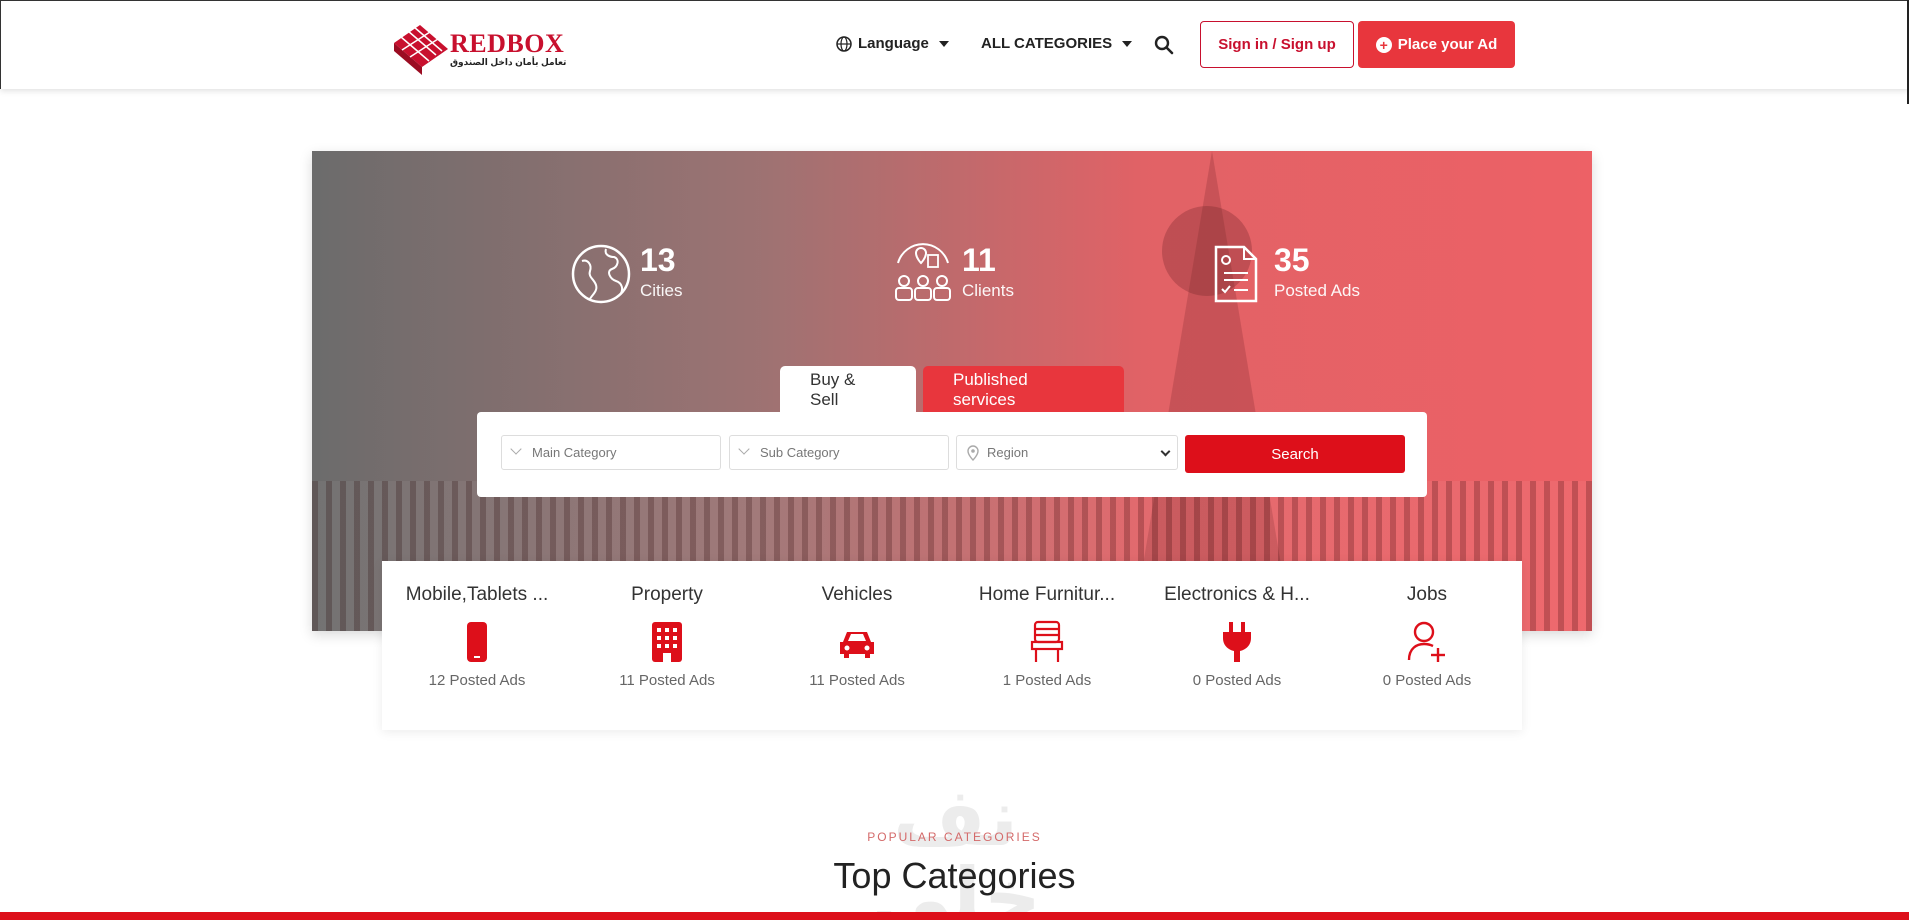  Describe the element at coordinates (1067, 452) in the screenshot. I see `region-select: Region` at that location.